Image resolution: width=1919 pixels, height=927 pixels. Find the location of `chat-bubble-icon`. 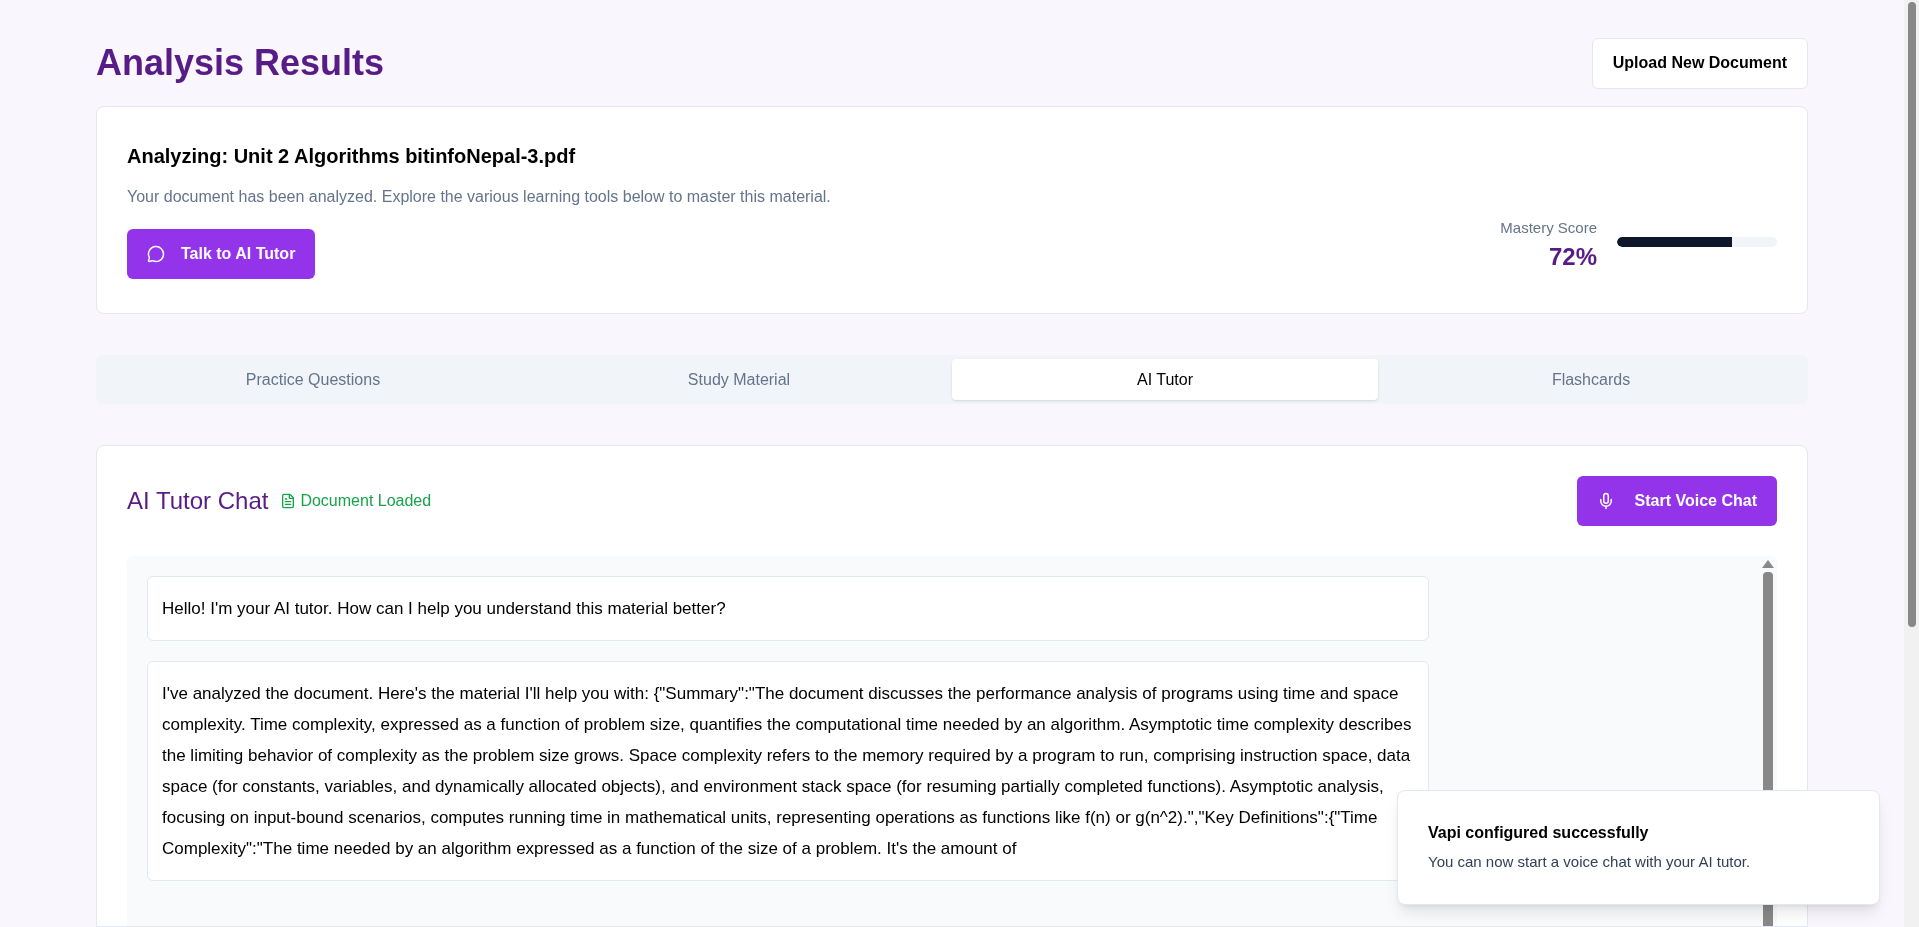

chat-bubble-icon is located at coordinates (156, 254).